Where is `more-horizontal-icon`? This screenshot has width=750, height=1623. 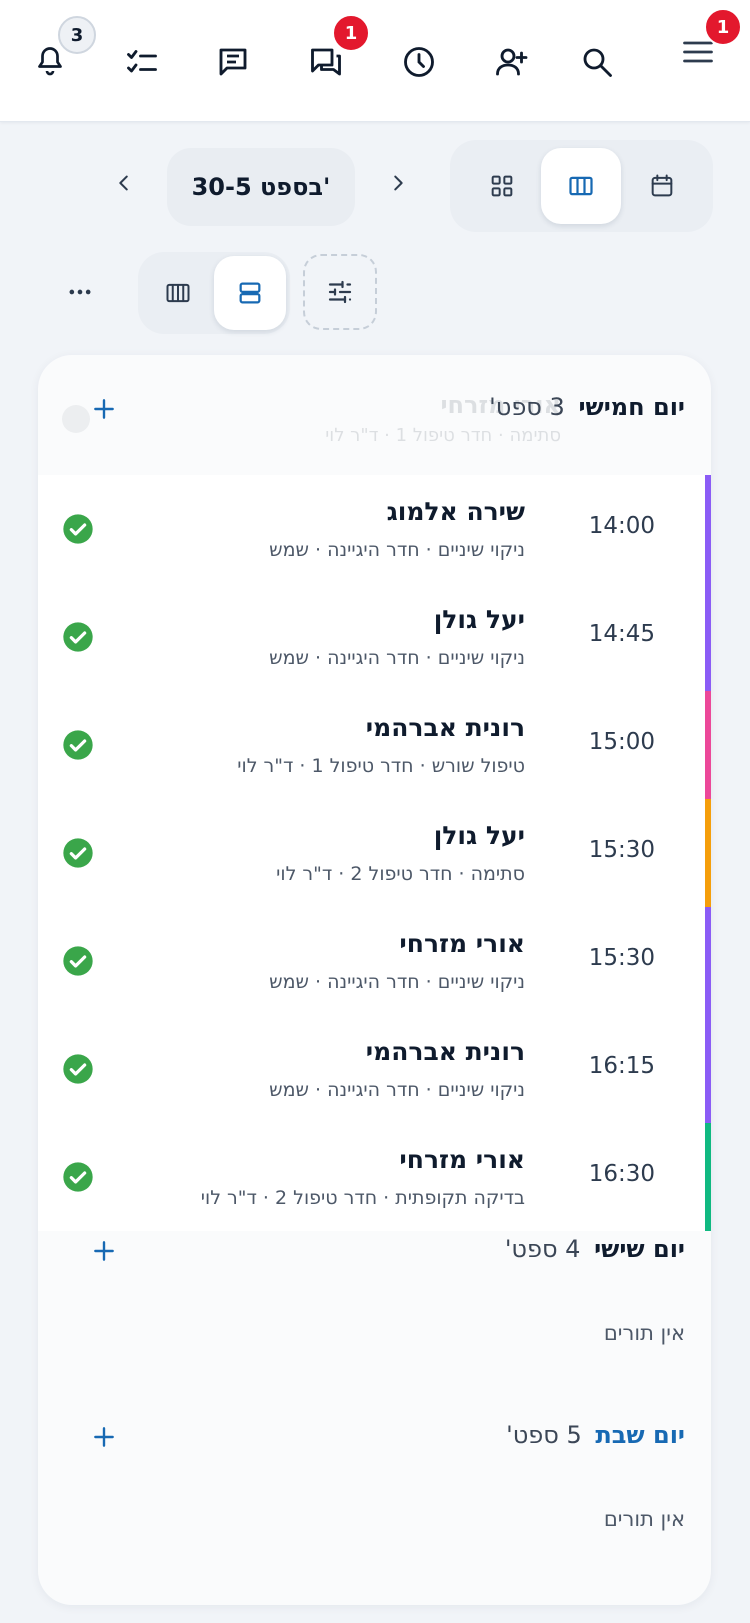
more-horizontal-icon is located at coordinates (80, 292).